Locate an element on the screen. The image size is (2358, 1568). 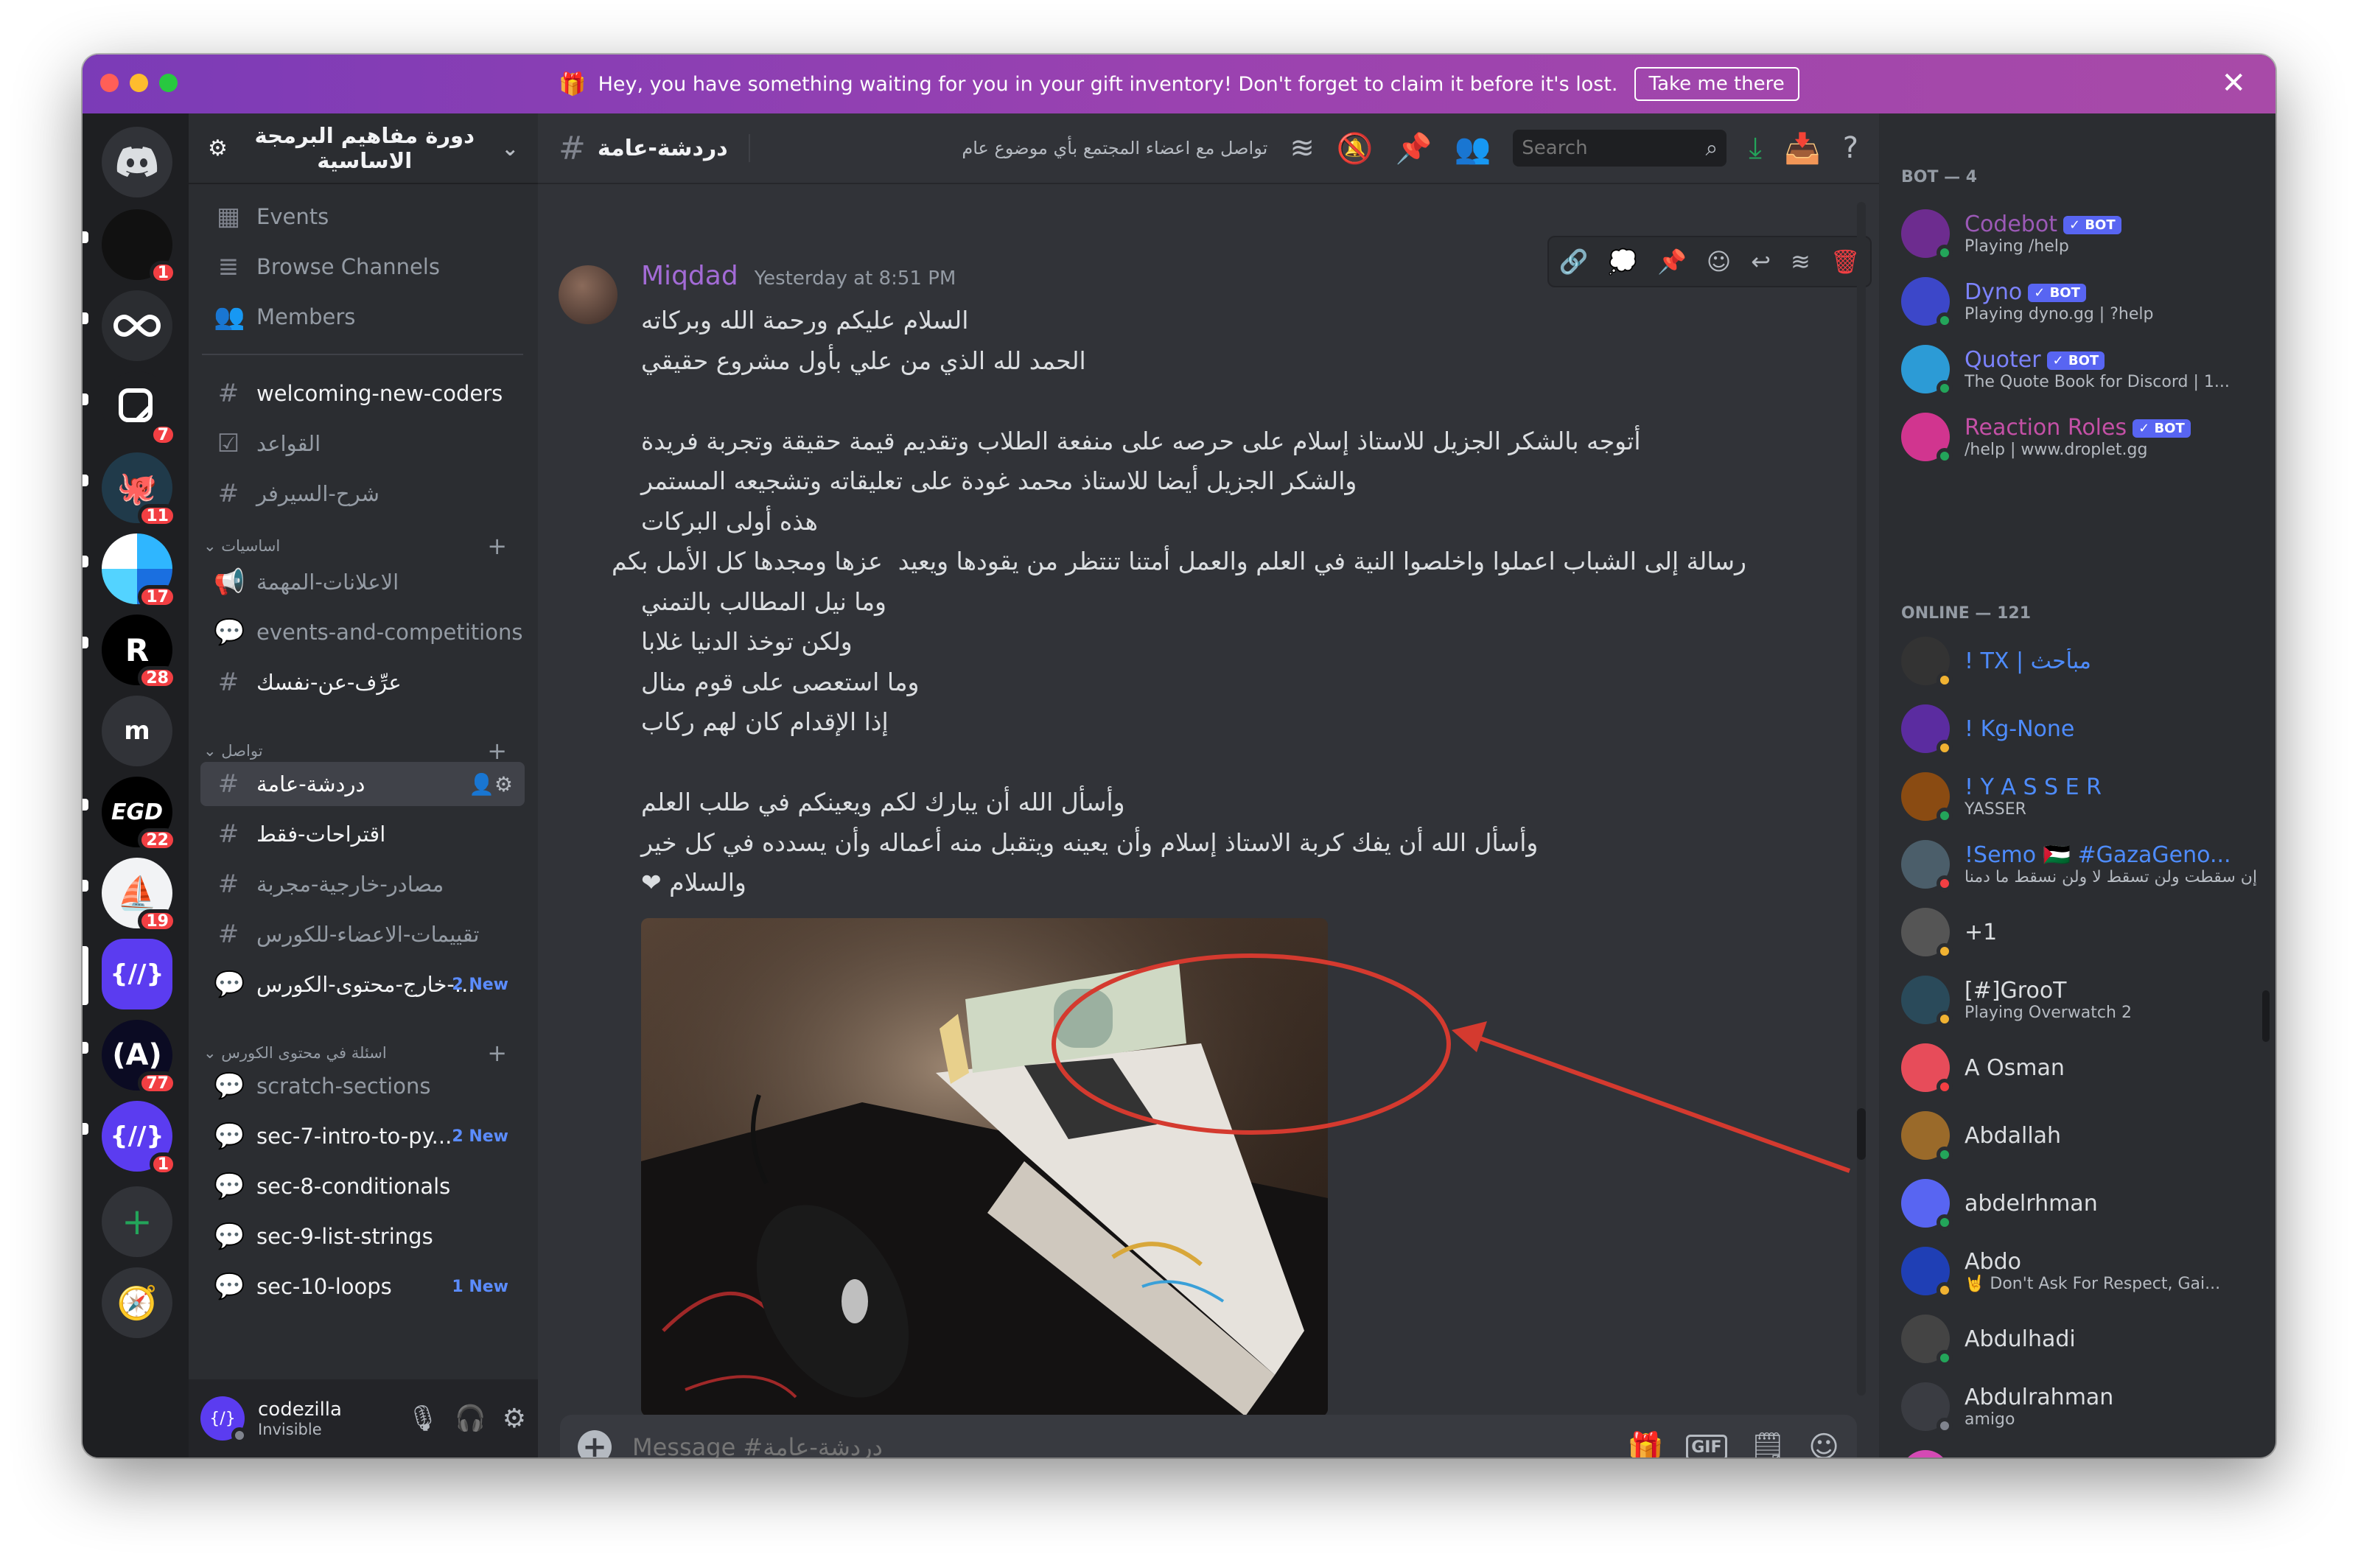
server-icon is located at coordinates (137, 325).